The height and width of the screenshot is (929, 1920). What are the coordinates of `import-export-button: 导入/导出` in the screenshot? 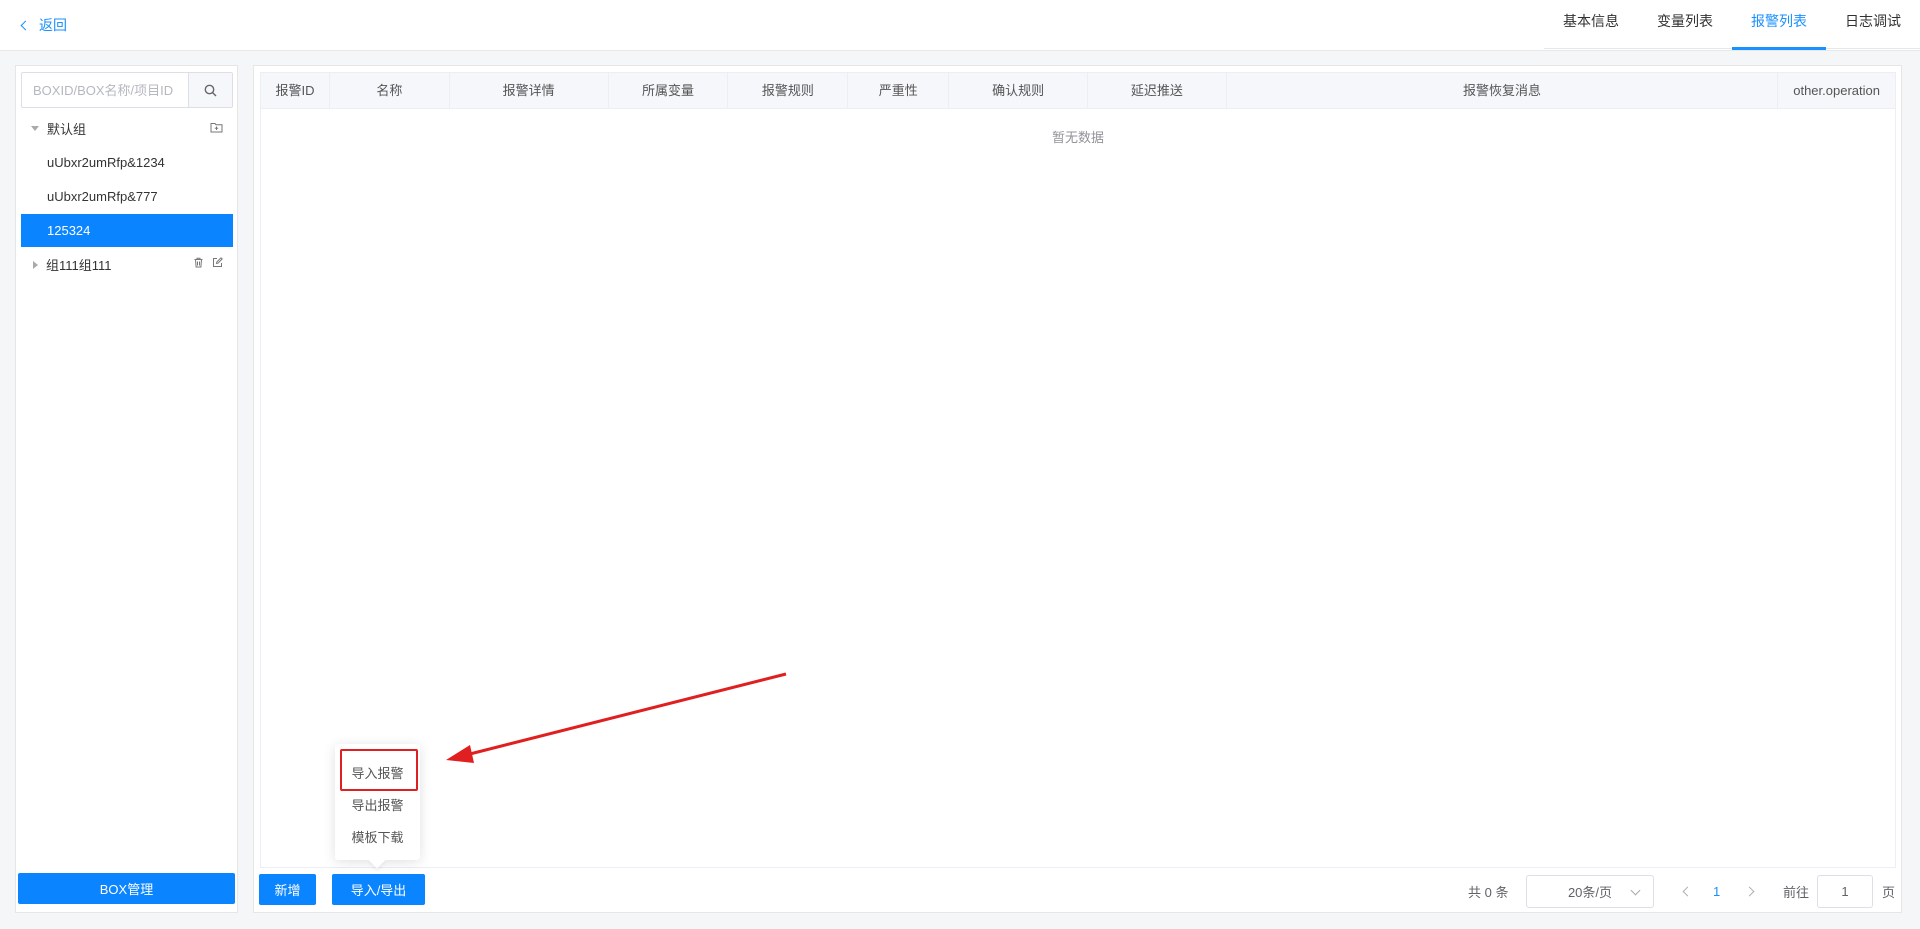 It's located at (378, 889).